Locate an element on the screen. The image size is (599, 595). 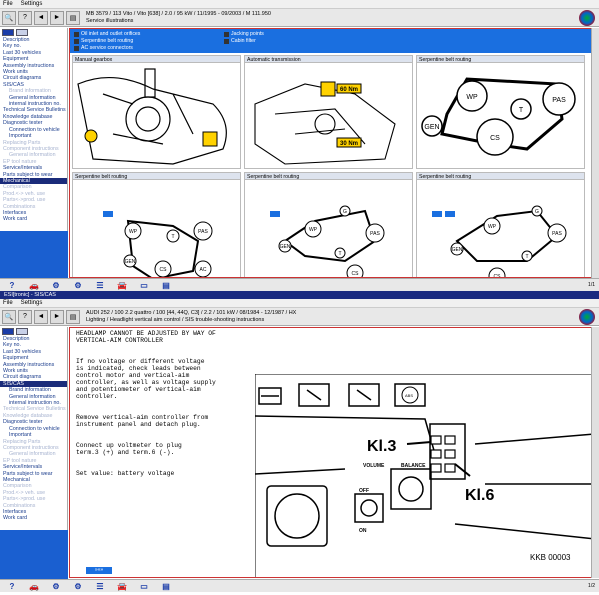
belt-diagram: G WP PAS GEN T CS is located at coordinates (327, 241).